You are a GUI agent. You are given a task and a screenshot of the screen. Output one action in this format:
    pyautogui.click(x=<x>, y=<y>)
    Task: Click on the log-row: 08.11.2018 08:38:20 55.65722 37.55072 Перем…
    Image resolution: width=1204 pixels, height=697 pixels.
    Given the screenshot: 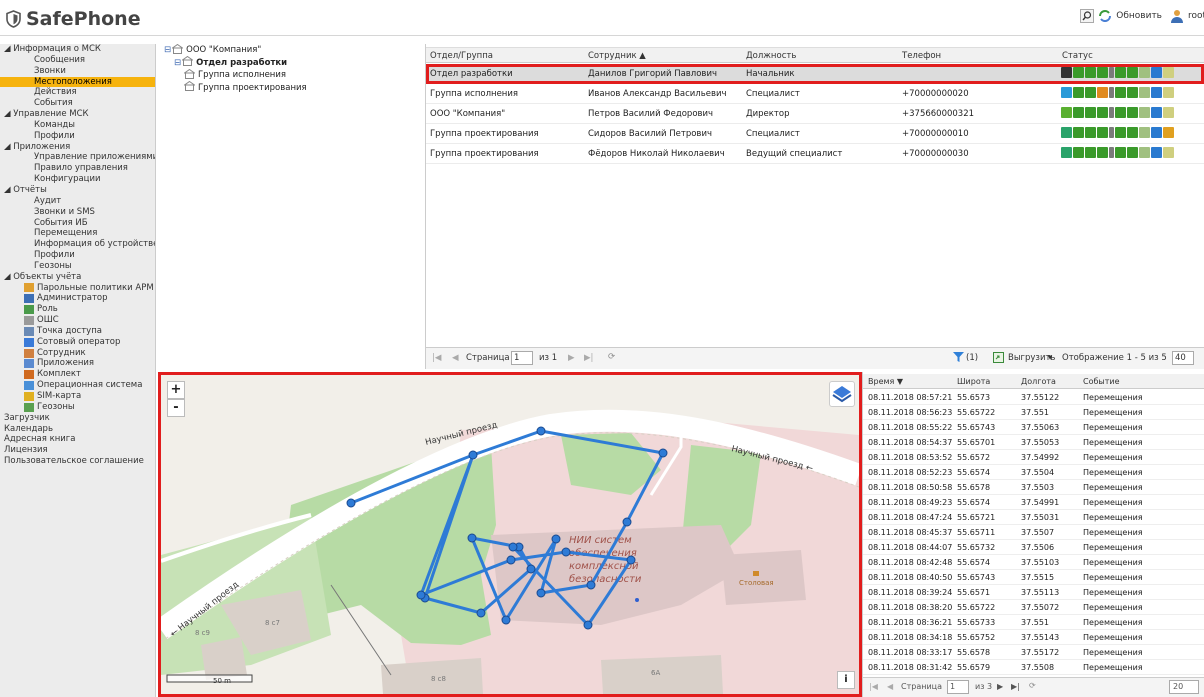 What is the action you would take?
    pyautogui.click(x=1033, y=607)
    